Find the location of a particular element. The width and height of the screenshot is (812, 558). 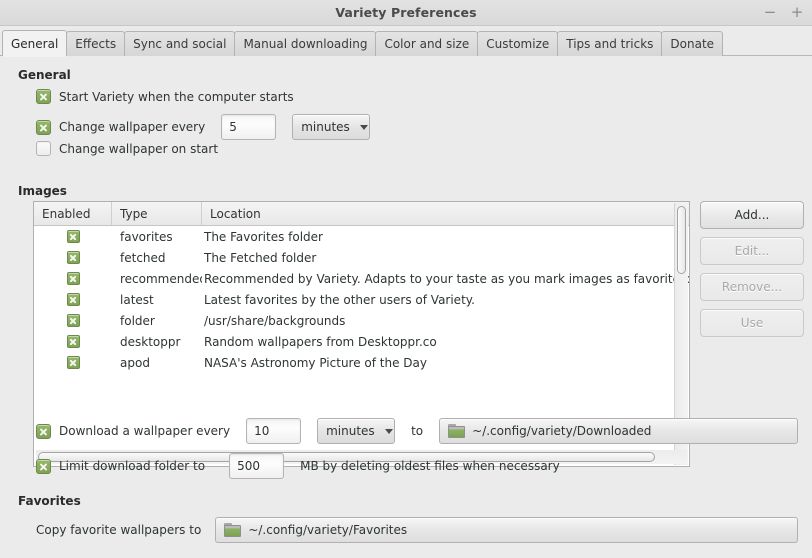

row-type-cell: latest is located at coordinates (137, 299).